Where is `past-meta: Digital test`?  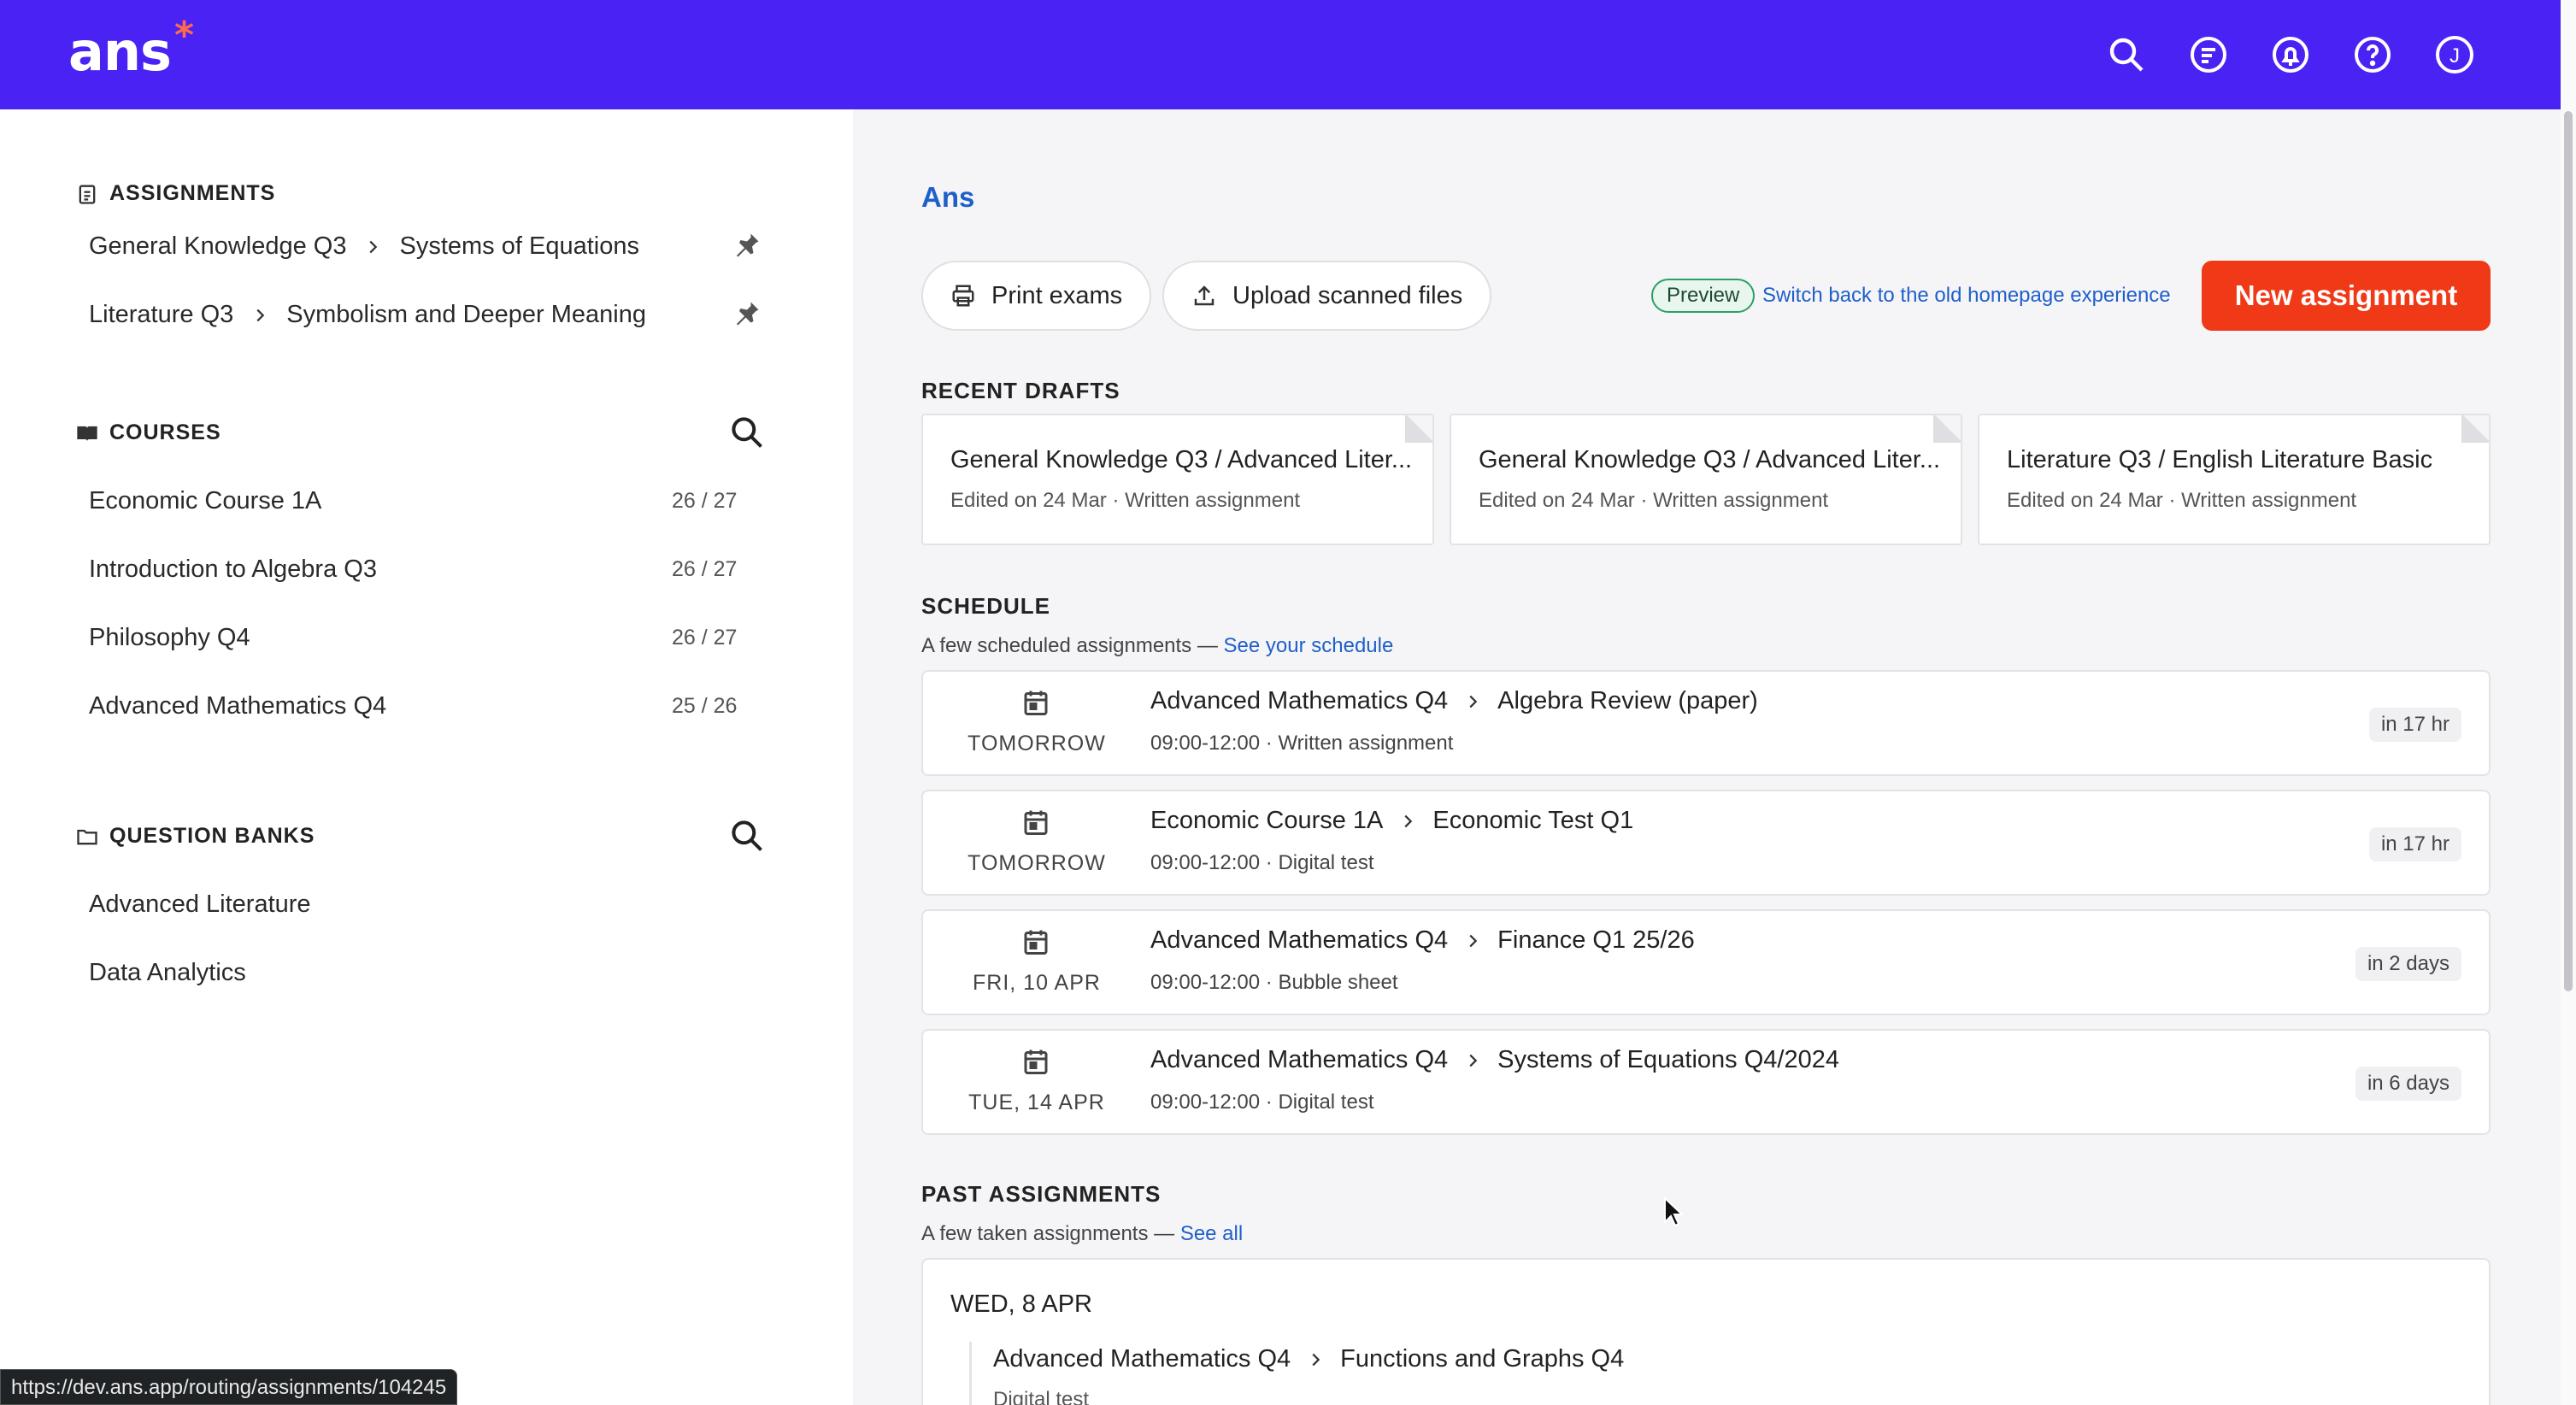 past-meta: Digital test is located at coordinates (1041, 1396).